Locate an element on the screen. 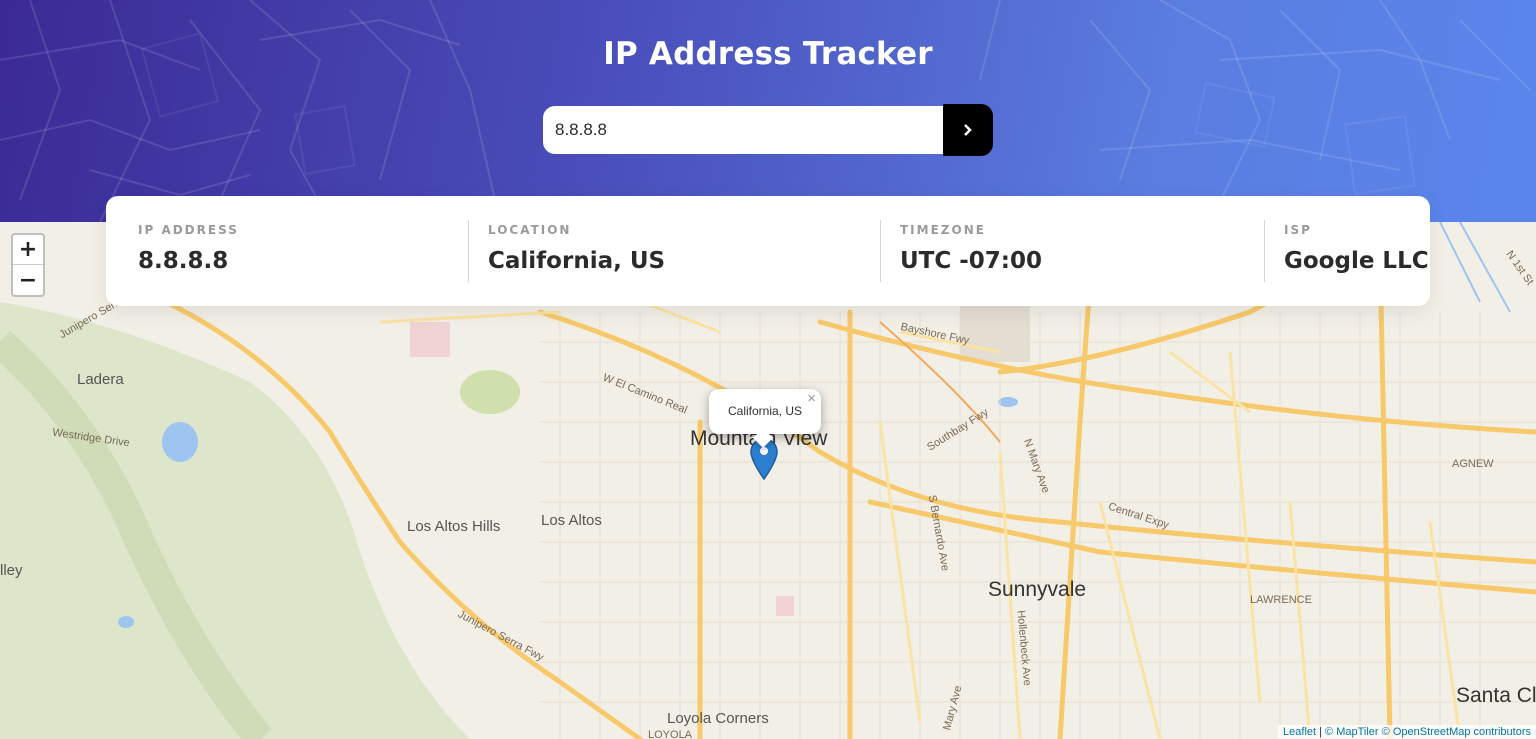 This screenshot has width=1536, height=739. location-popup: California, US × is located at coordinates (765, 418).